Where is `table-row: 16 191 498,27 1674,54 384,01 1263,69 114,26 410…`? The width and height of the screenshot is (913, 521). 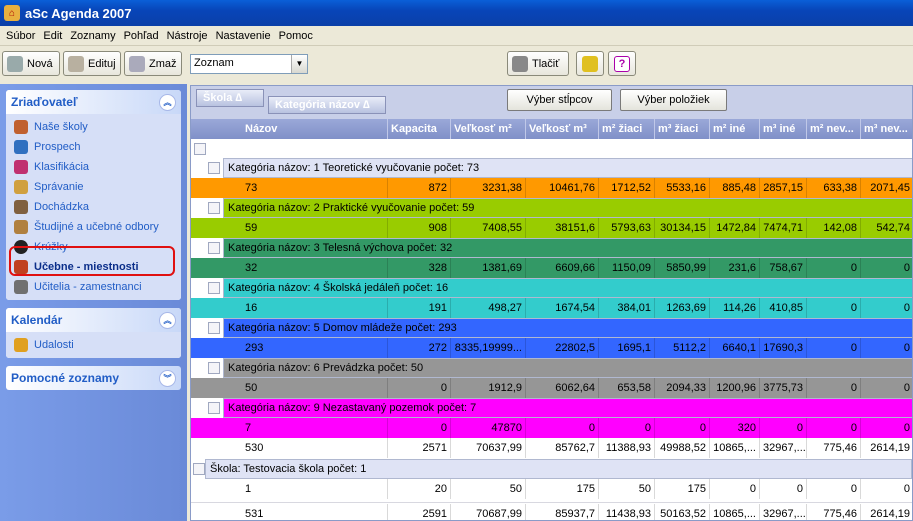
table-row: 16 191 498,27 1674,54 384,01 1263,69 114,26 410… is located at coordinates (551, 308).